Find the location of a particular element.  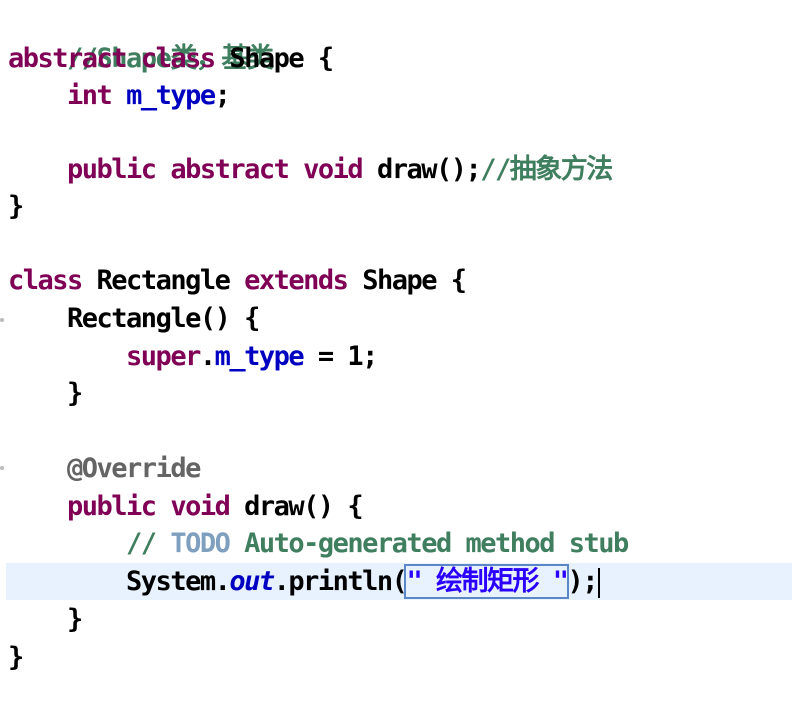

static-field: out is located at coordinates (252, 581).